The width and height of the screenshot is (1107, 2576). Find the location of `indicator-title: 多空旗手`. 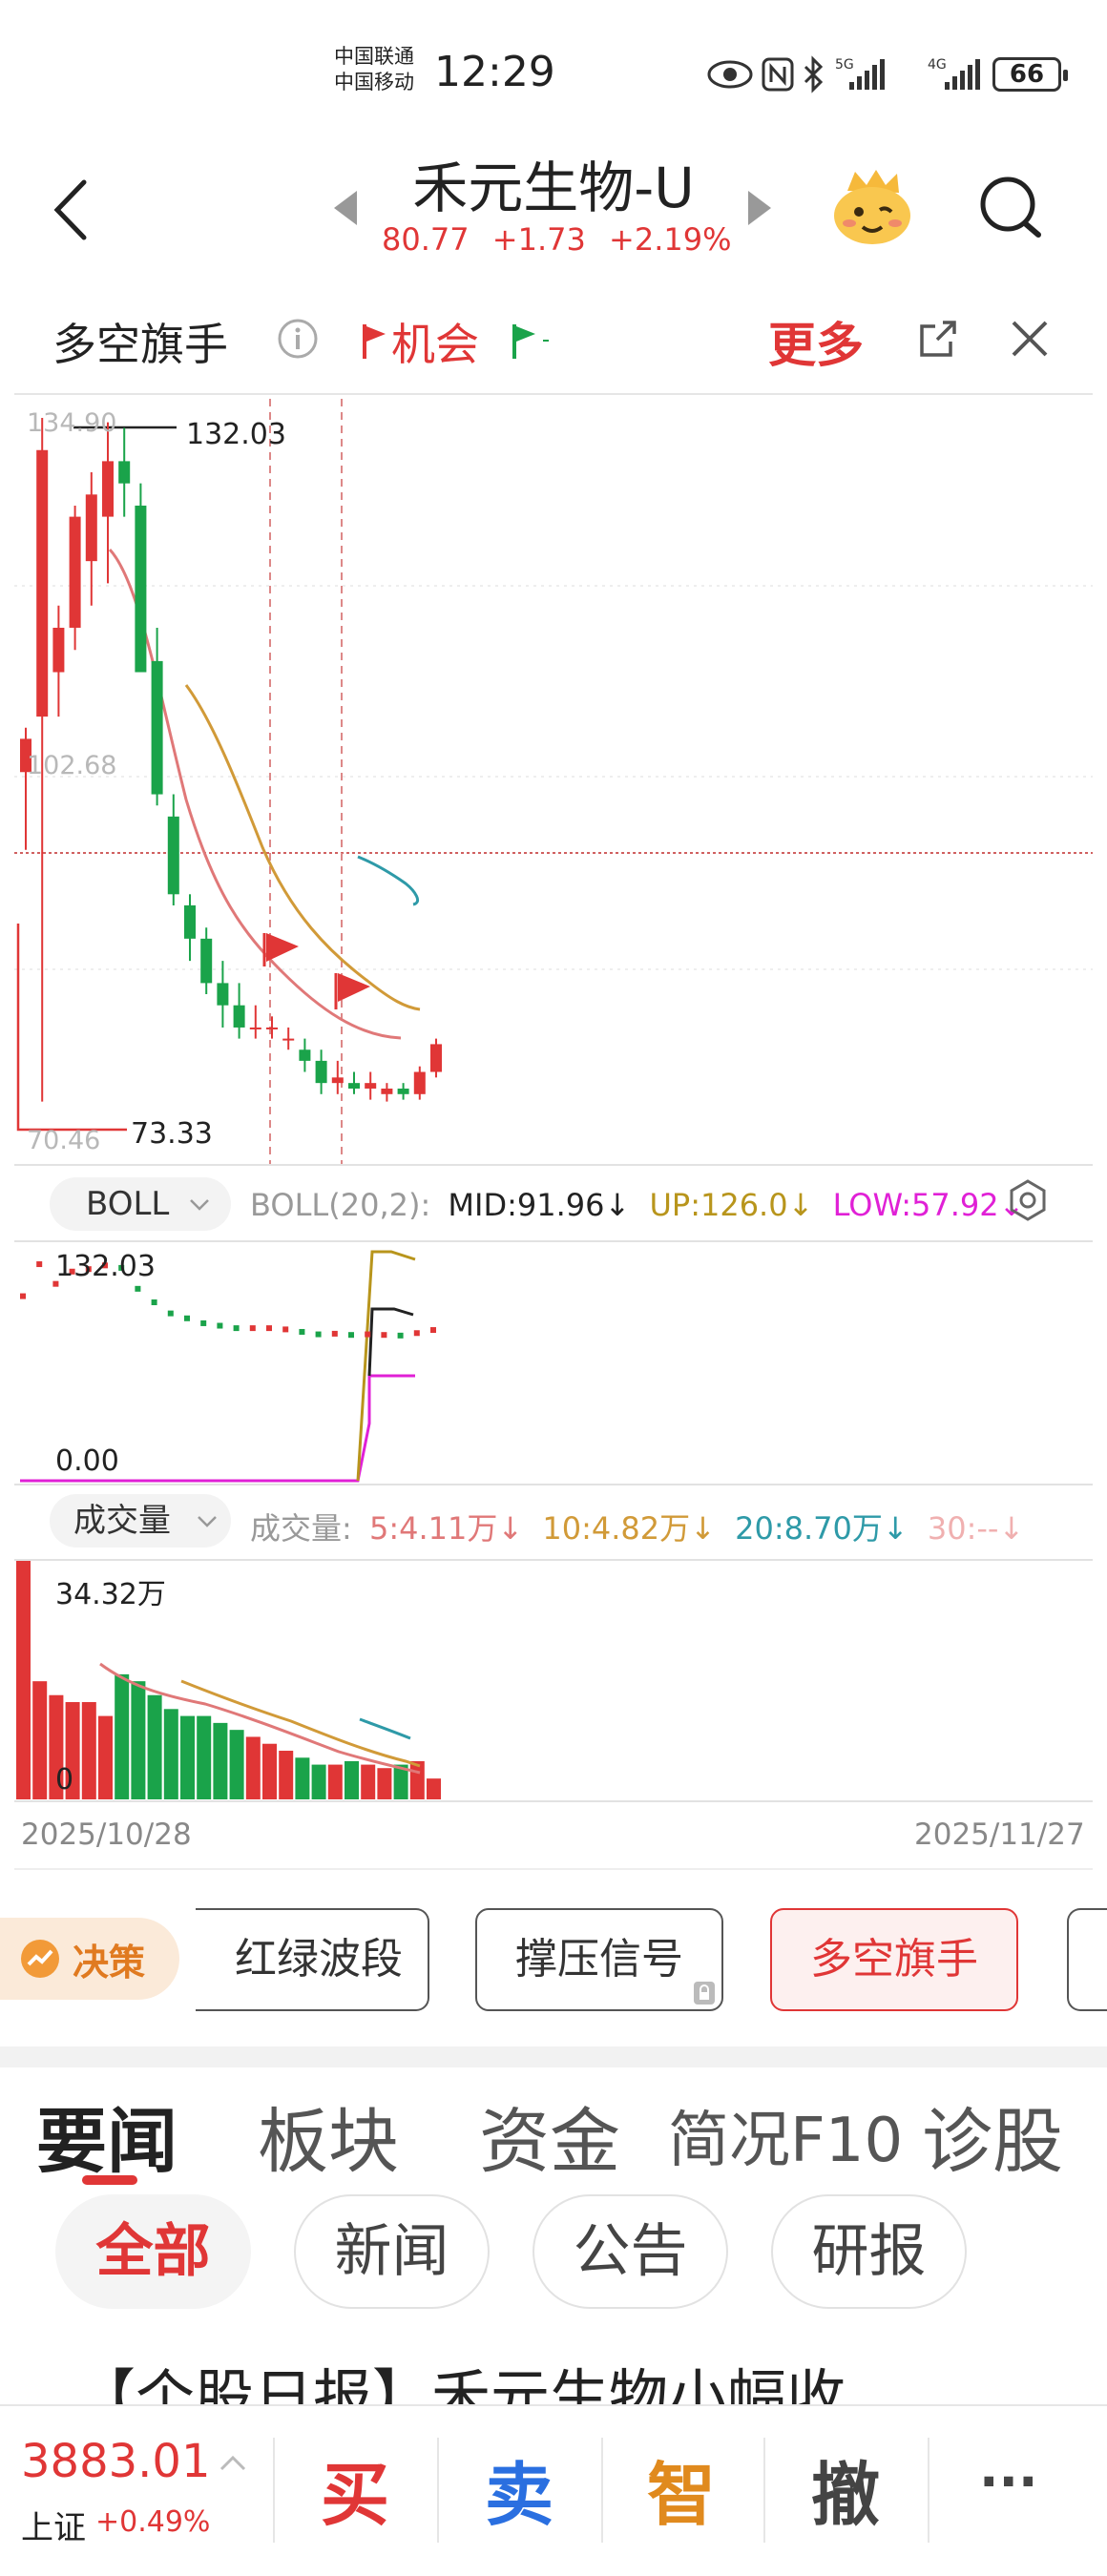

indicator-title: 多空旗手 is located at coordinates (140, 344).